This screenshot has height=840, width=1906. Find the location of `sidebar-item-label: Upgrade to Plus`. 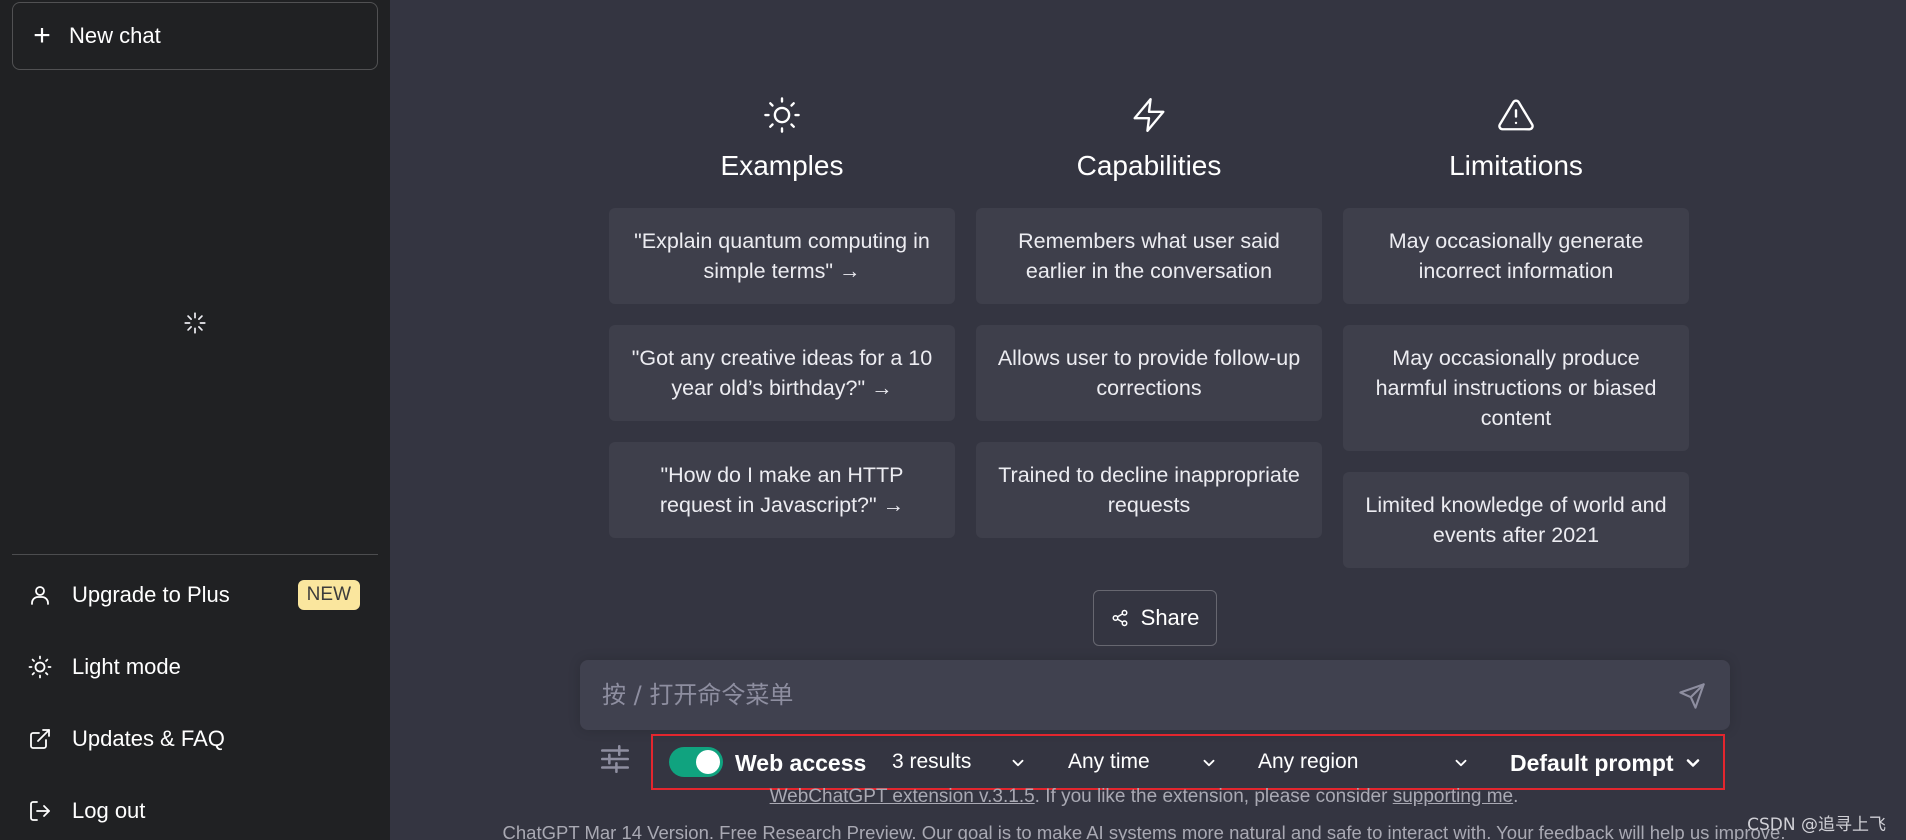

sidebar-item-label: Upgrade to Plus is located at coordinates (151, 594).